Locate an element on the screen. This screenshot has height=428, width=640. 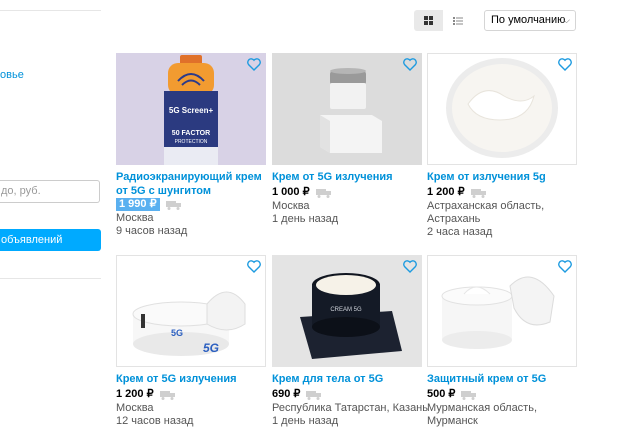
view-toggle is located at coordinates (443, 20).